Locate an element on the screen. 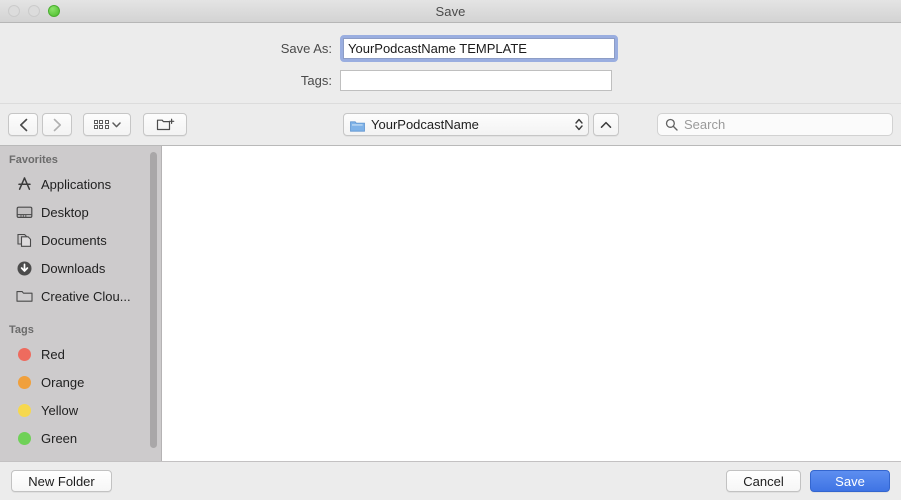 The width and height of the screenshot is (901, 500). window-title: Save is located at coordinates (450, 11).